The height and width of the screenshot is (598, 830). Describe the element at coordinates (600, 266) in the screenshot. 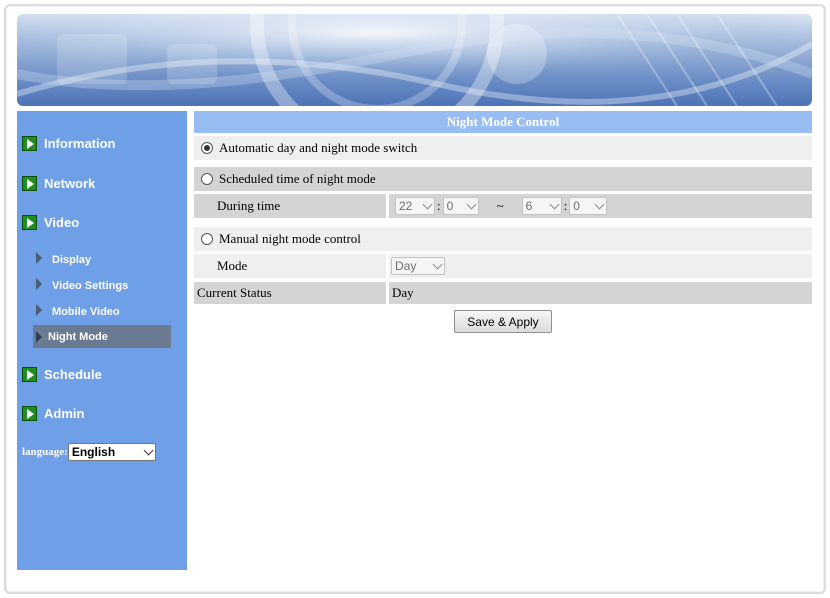

I see `mode-cell: Day` at that location.